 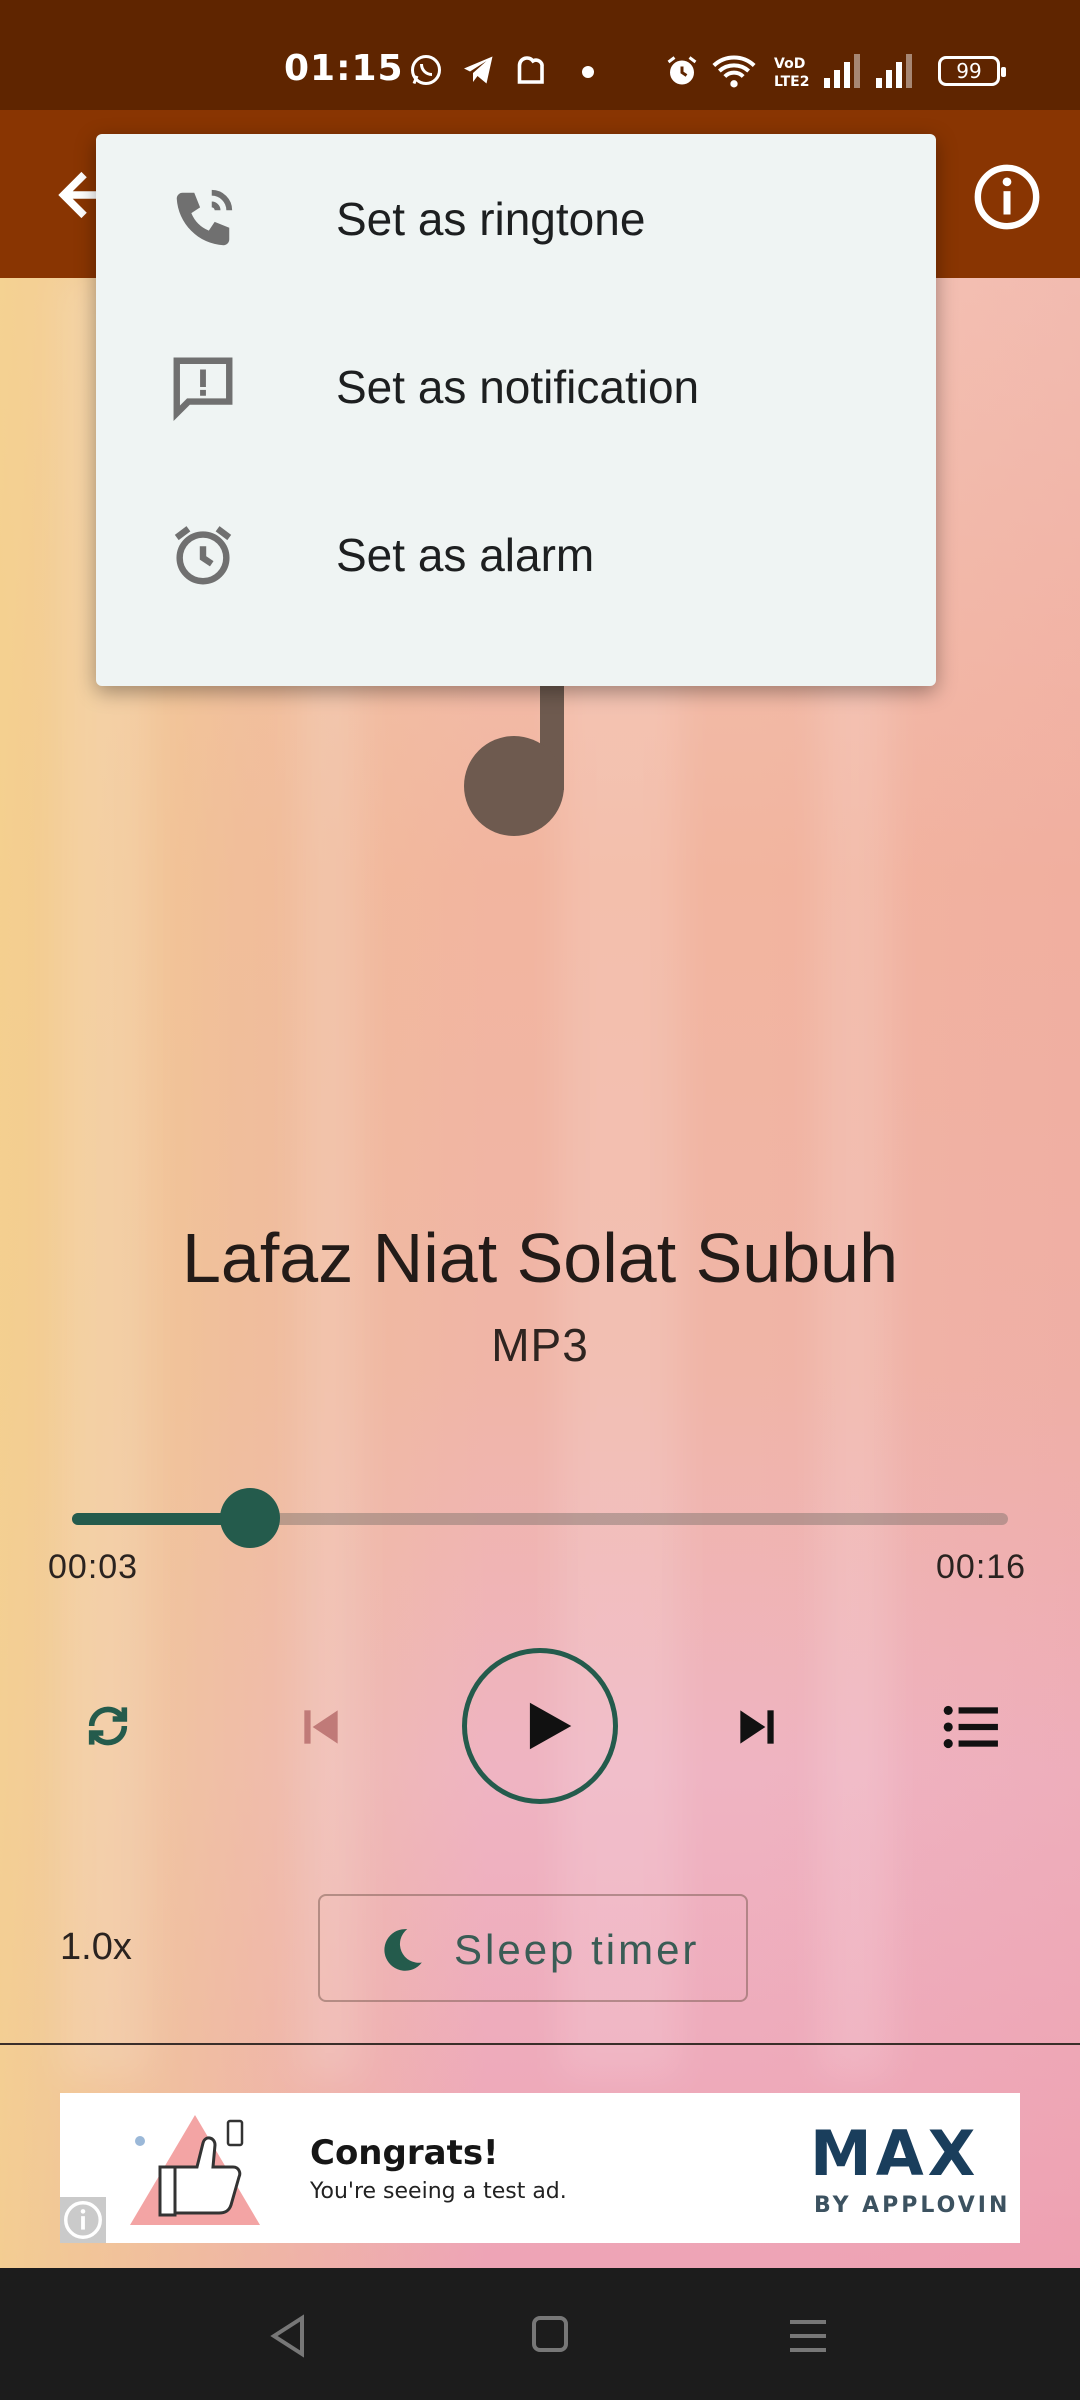 I want to click on elapsed-time: 00:03, so click(x=93, y=1567).